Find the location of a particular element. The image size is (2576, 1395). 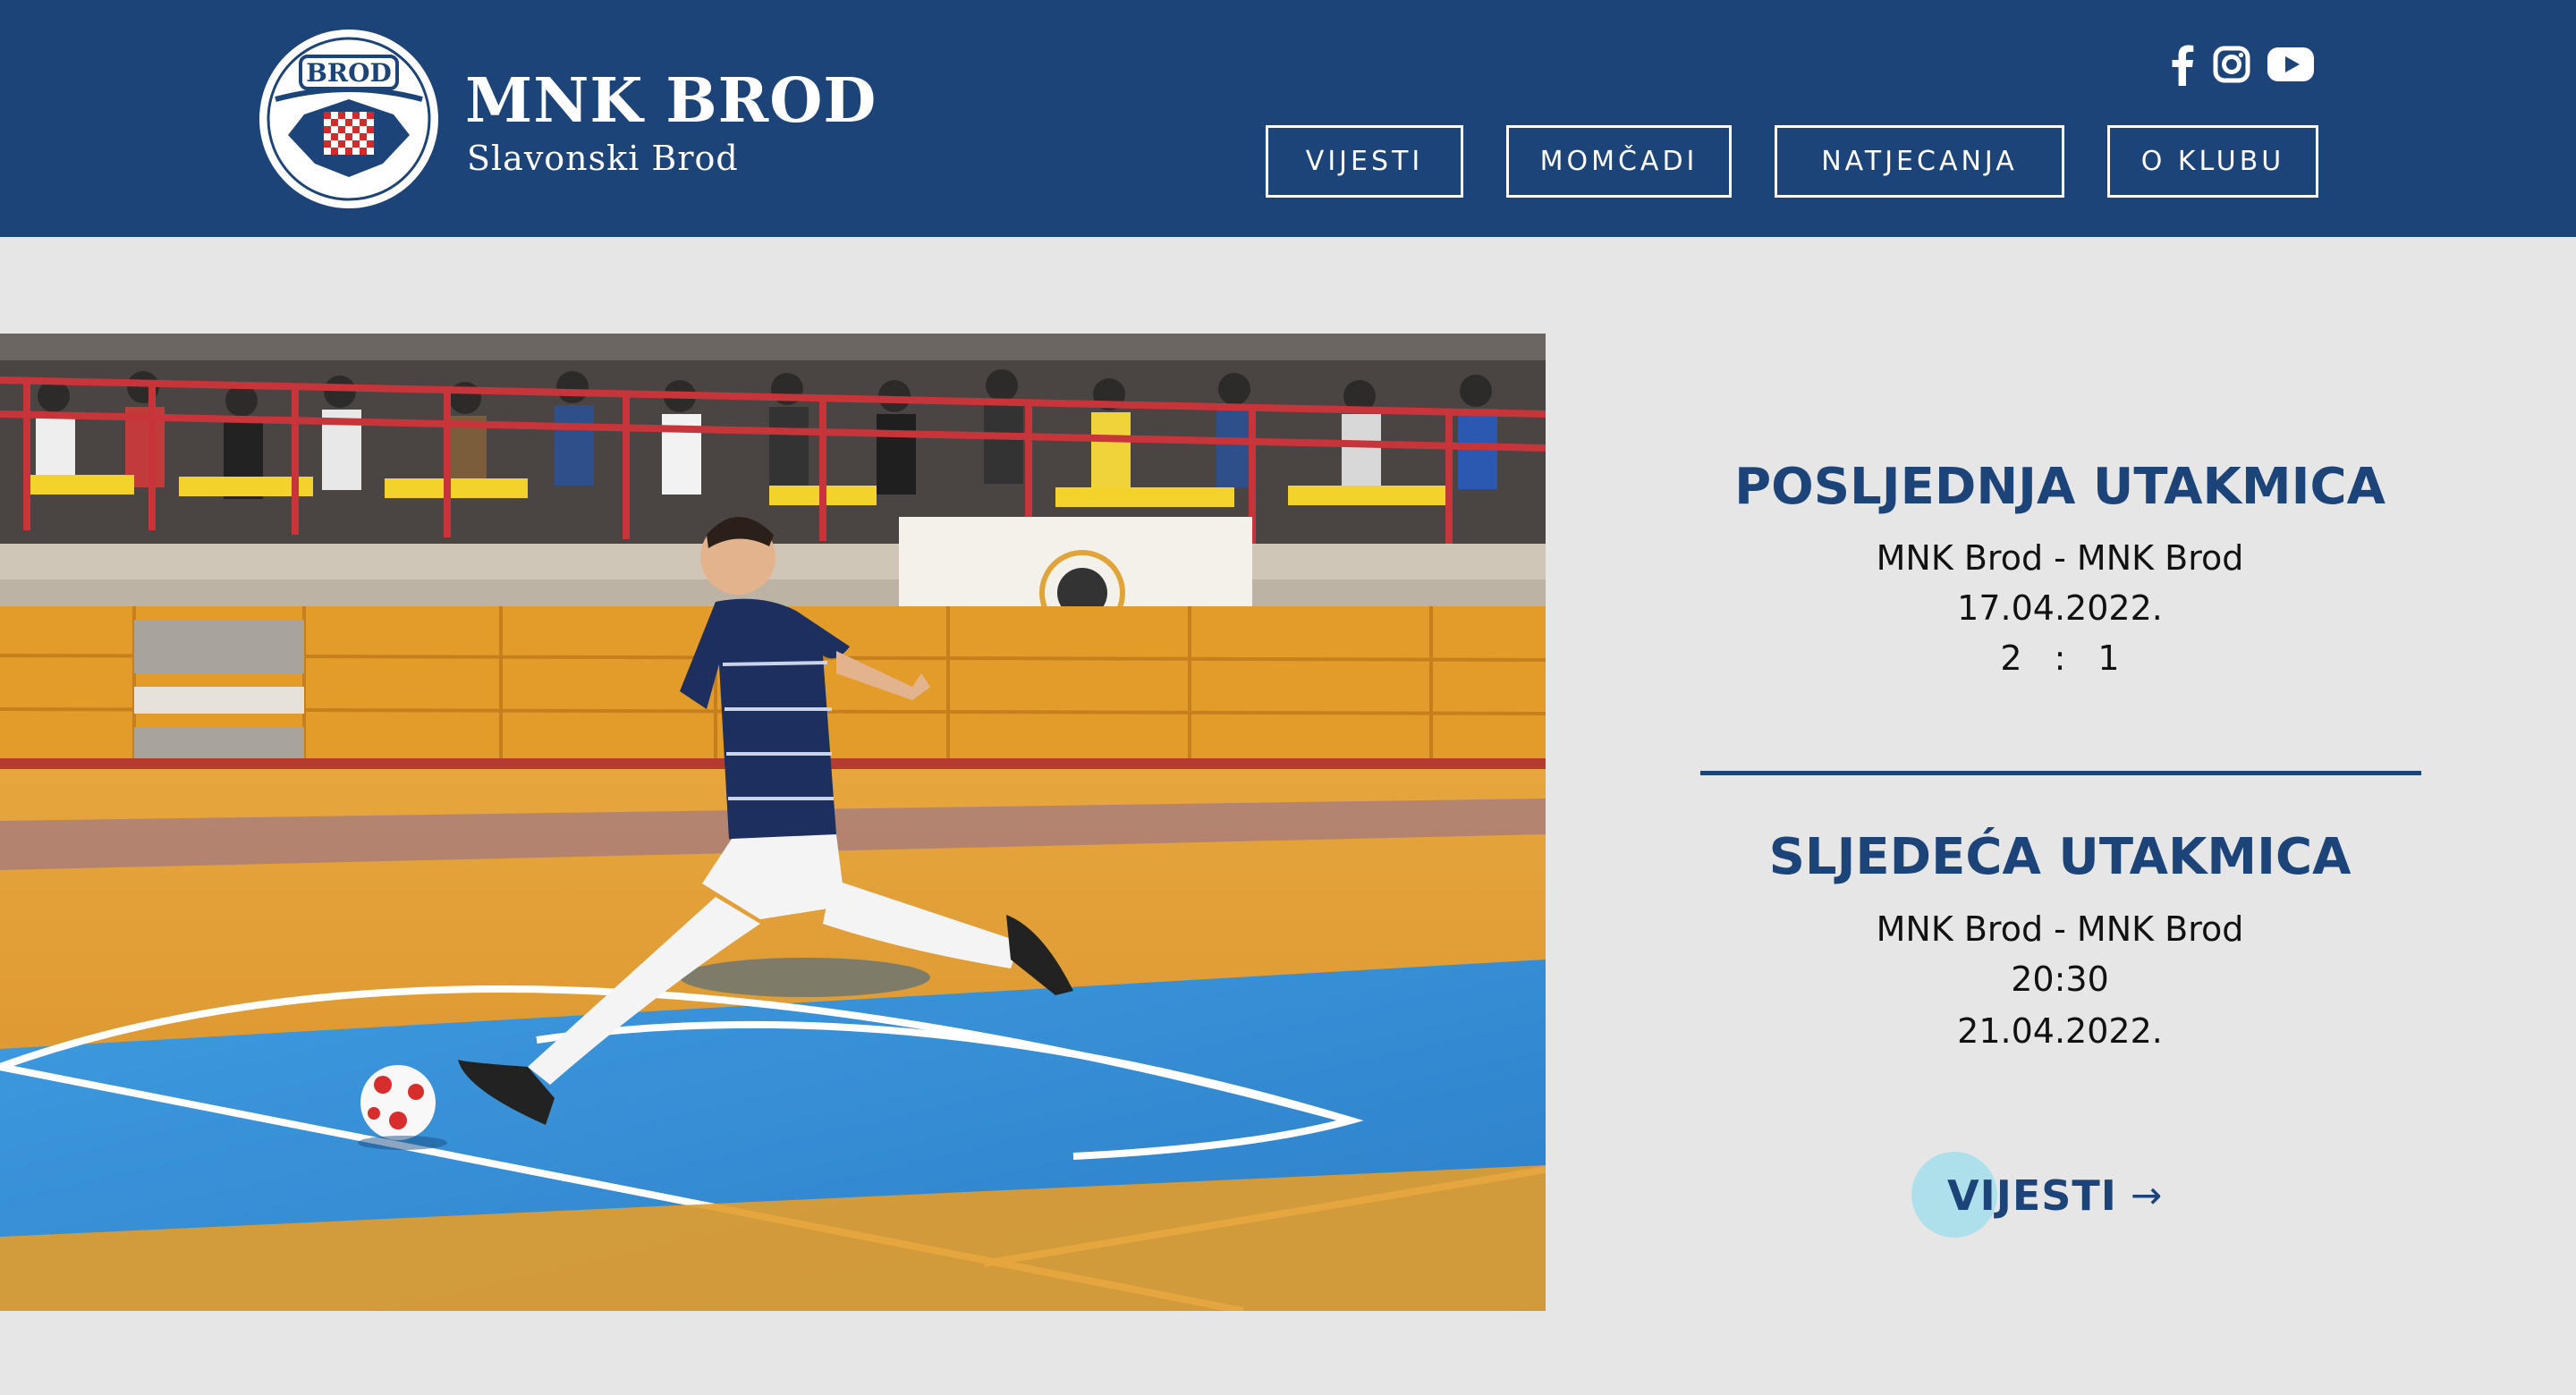

last-match-teams: MNK Brod - MNK Brod is located at coordinates (2060, 558).